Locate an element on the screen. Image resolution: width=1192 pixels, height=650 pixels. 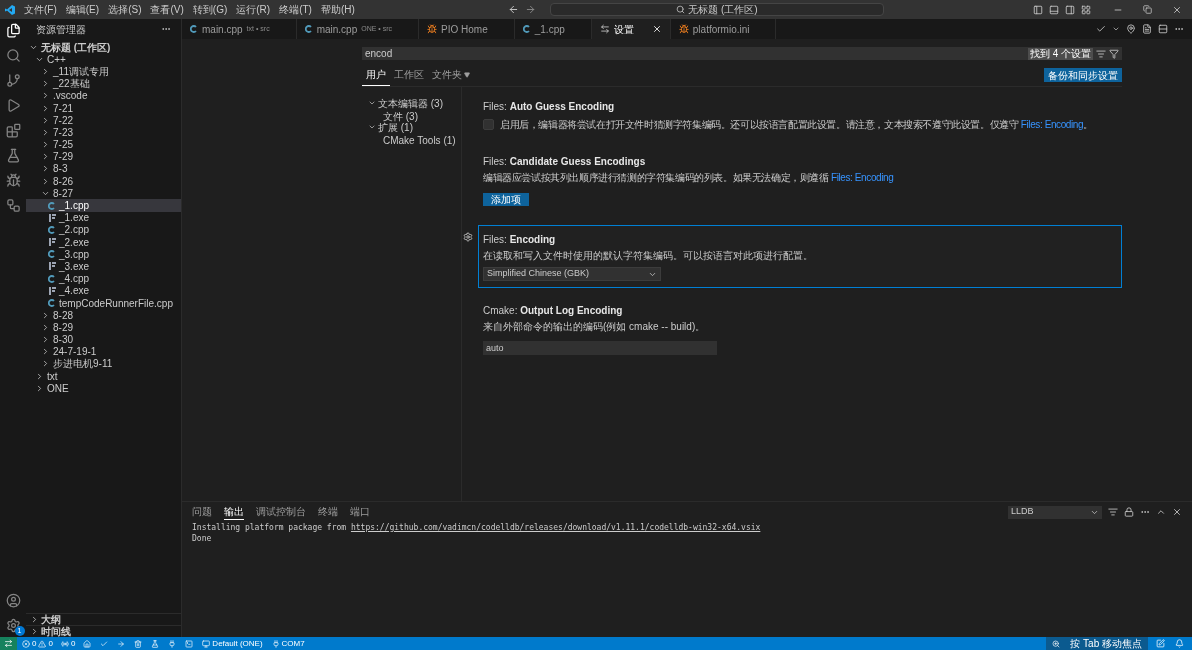
port-count: 0 is located at coordinates (73, 643).